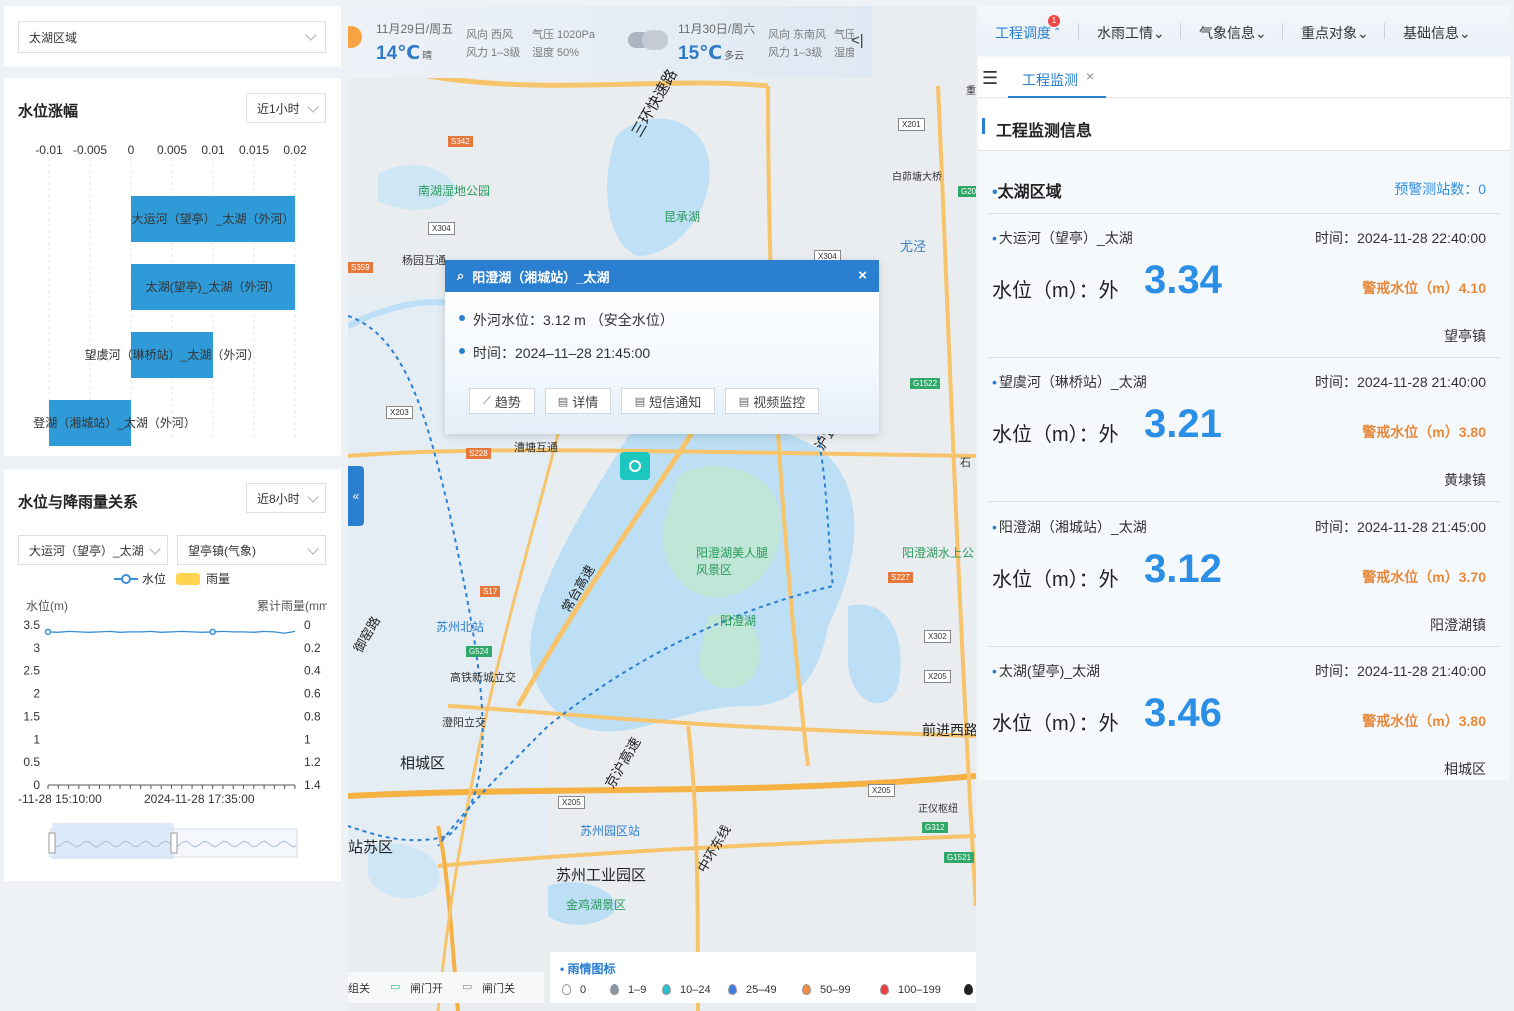  What do you see at coordinates (911, 124) in the screenshot?
I see `road-tag: X201` at bounding box center [911, 124].